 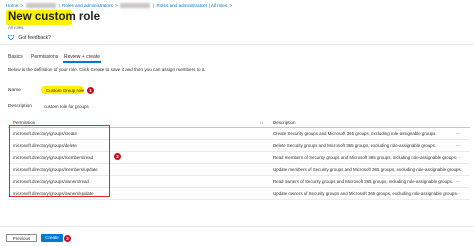 What do you see at coordinates (237, 44) in the screenshot?
I see `divider` at bounding box center [237, 44].